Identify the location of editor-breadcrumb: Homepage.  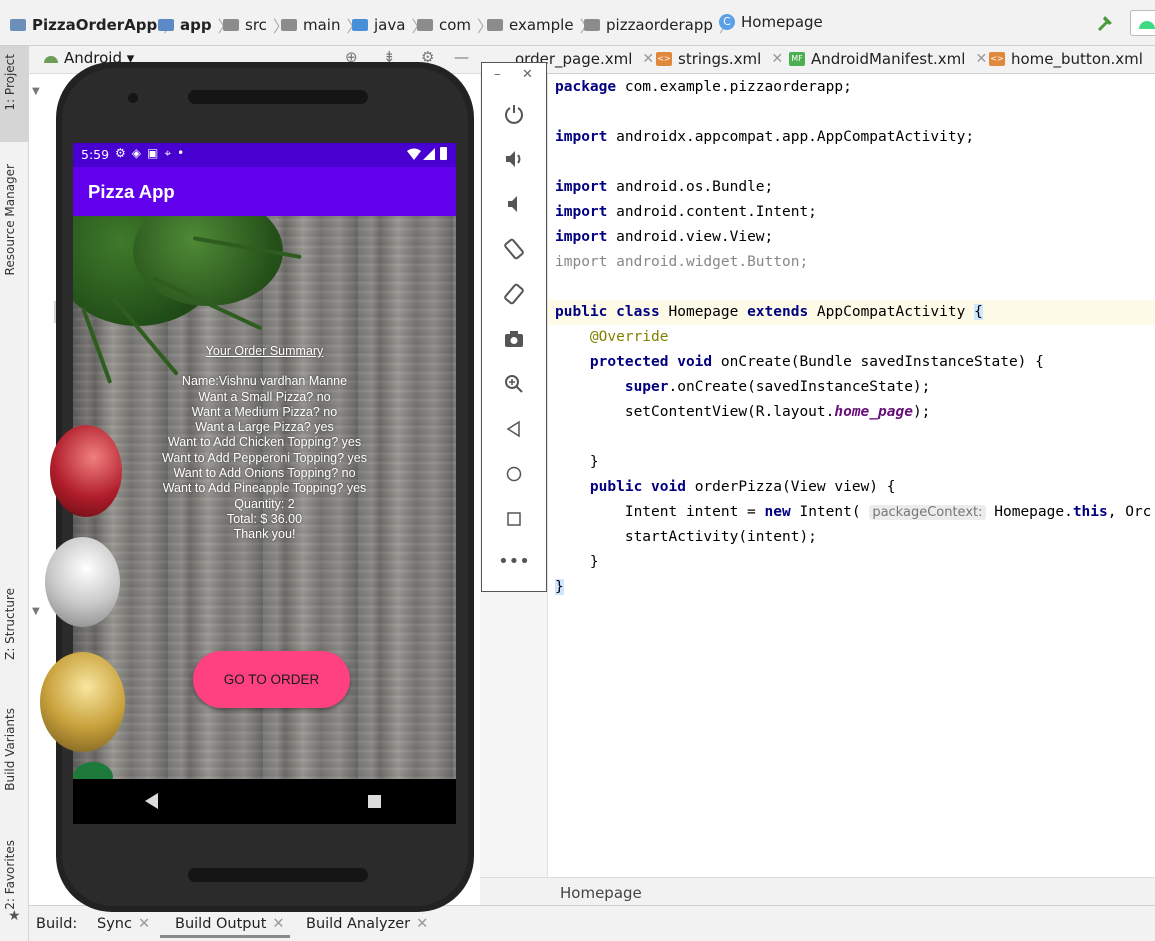
(817, 891).